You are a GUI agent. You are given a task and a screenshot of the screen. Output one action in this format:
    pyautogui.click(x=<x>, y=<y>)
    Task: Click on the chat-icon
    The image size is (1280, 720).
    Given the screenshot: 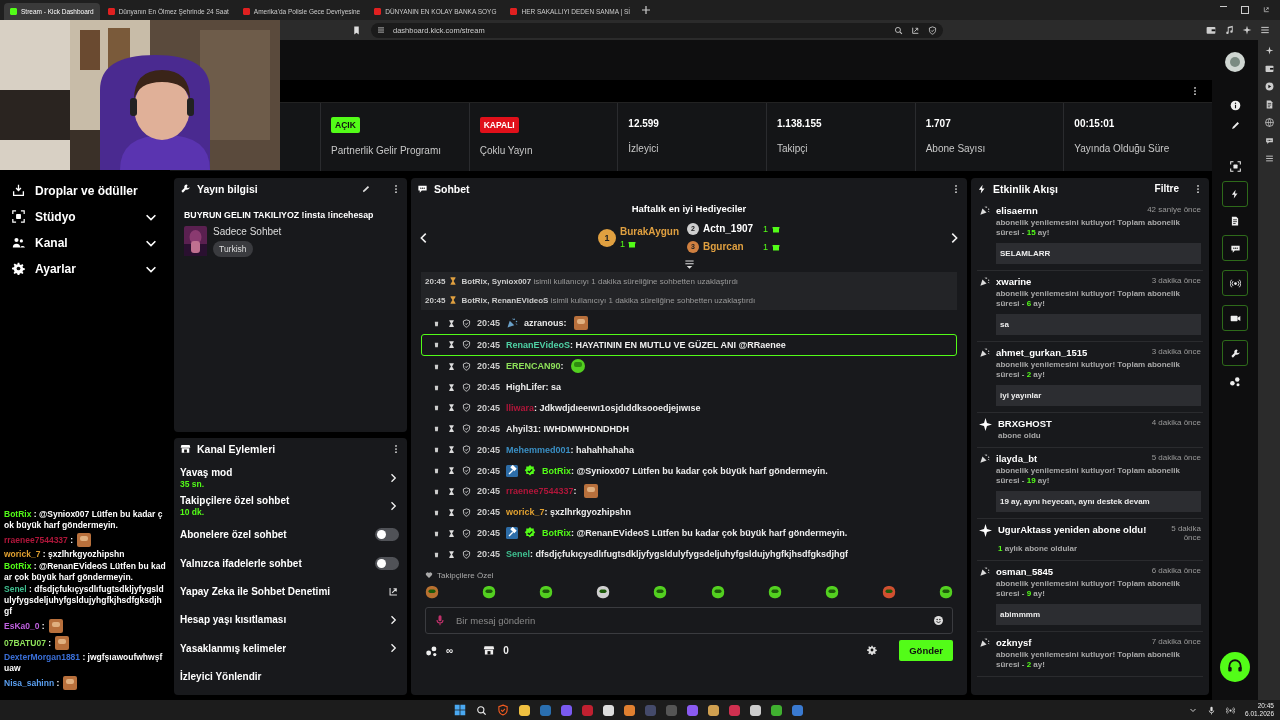 What is the action you would take?
    pyautogui.click(x=1269, y=140)
    